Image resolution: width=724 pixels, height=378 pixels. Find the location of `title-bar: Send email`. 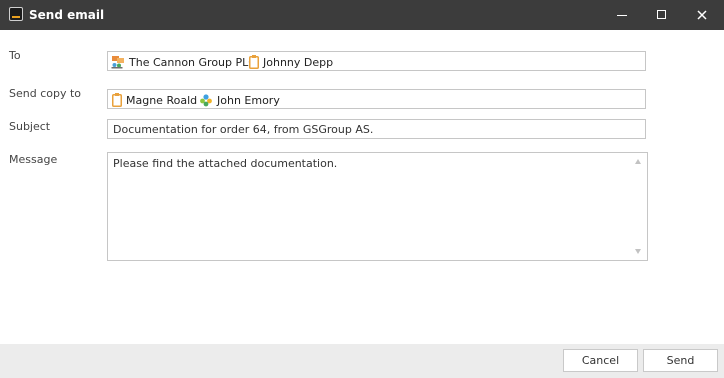

title-bar: Send email is located at coordinates (362, 15).